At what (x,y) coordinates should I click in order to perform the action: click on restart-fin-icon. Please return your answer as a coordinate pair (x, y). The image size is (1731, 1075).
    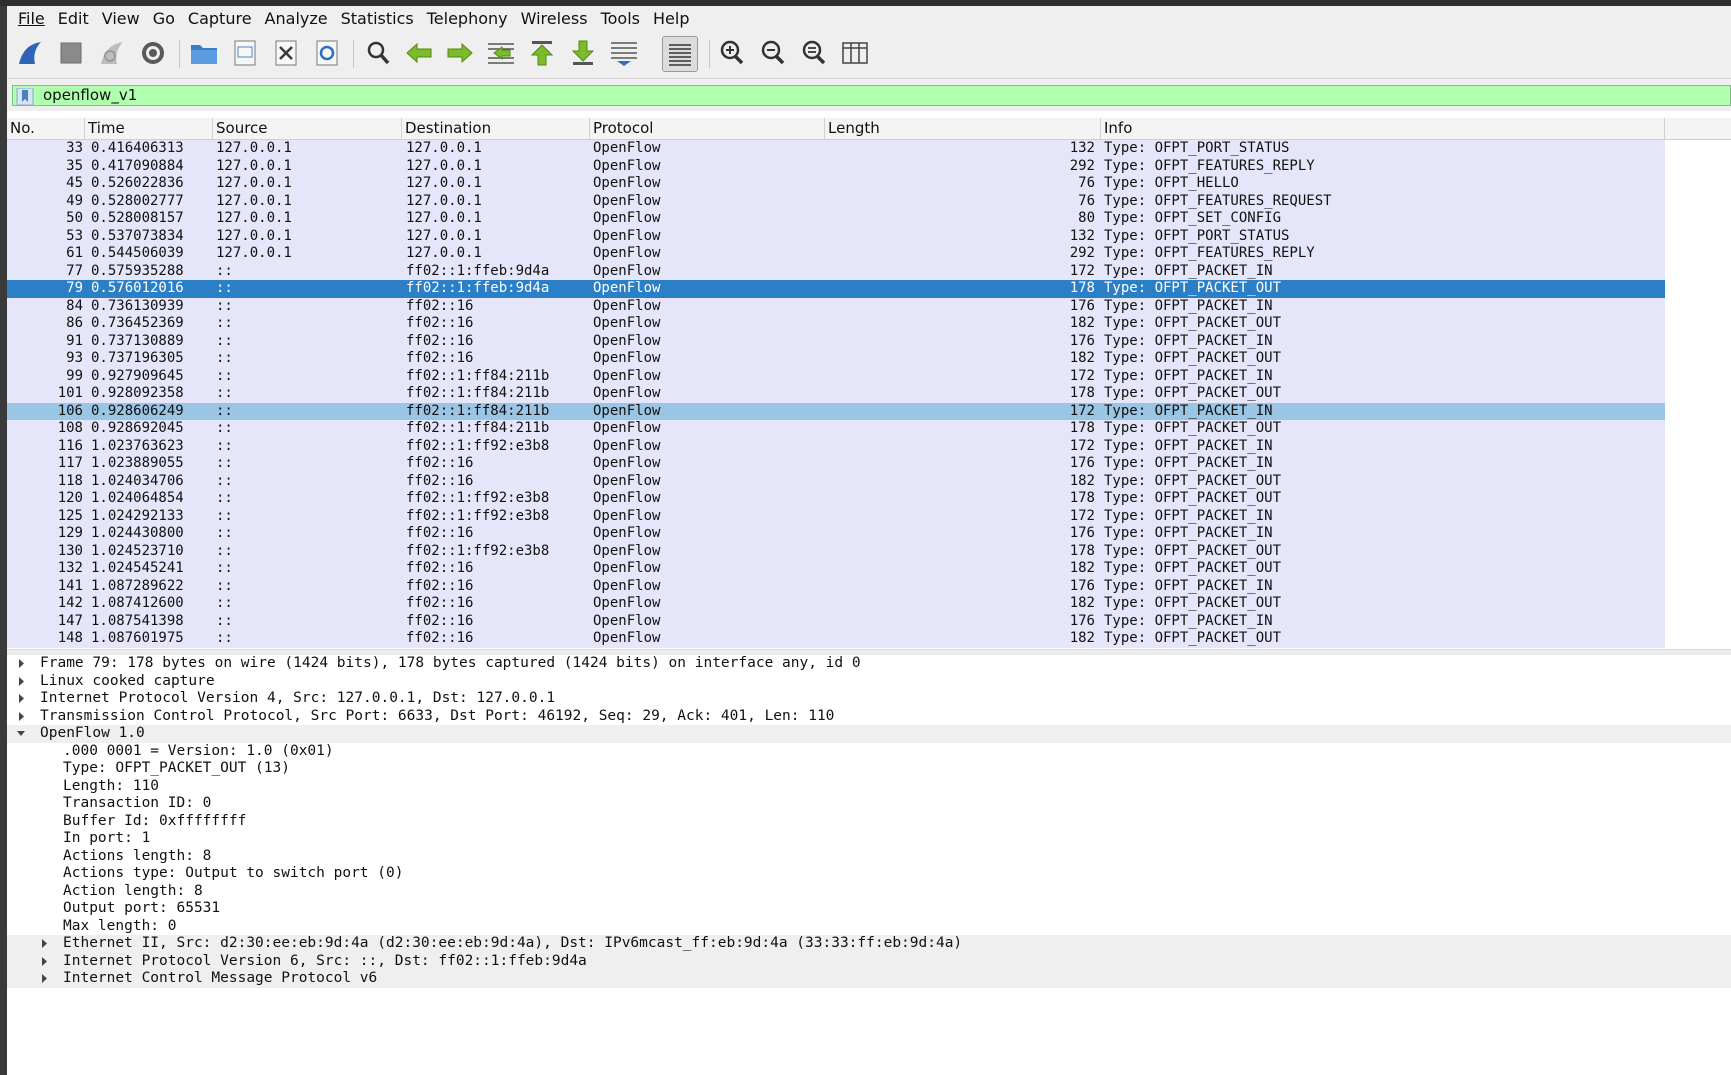
    Looking at the image, I should click on (112, 53).